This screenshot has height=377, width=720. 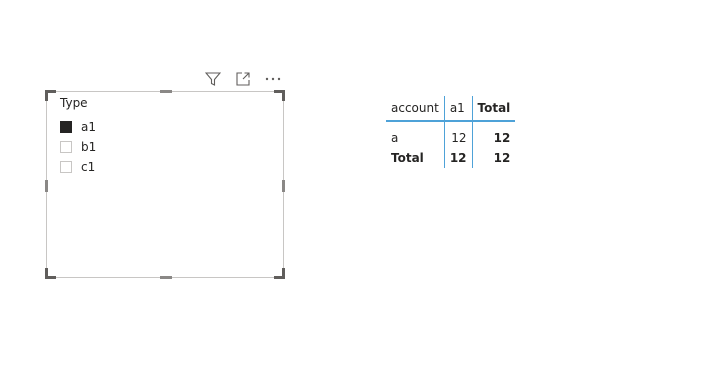 What do you see at coordinates (283, 186) in the screenshot?
I see `resize-handle-right` at bounding box center [283, 186].